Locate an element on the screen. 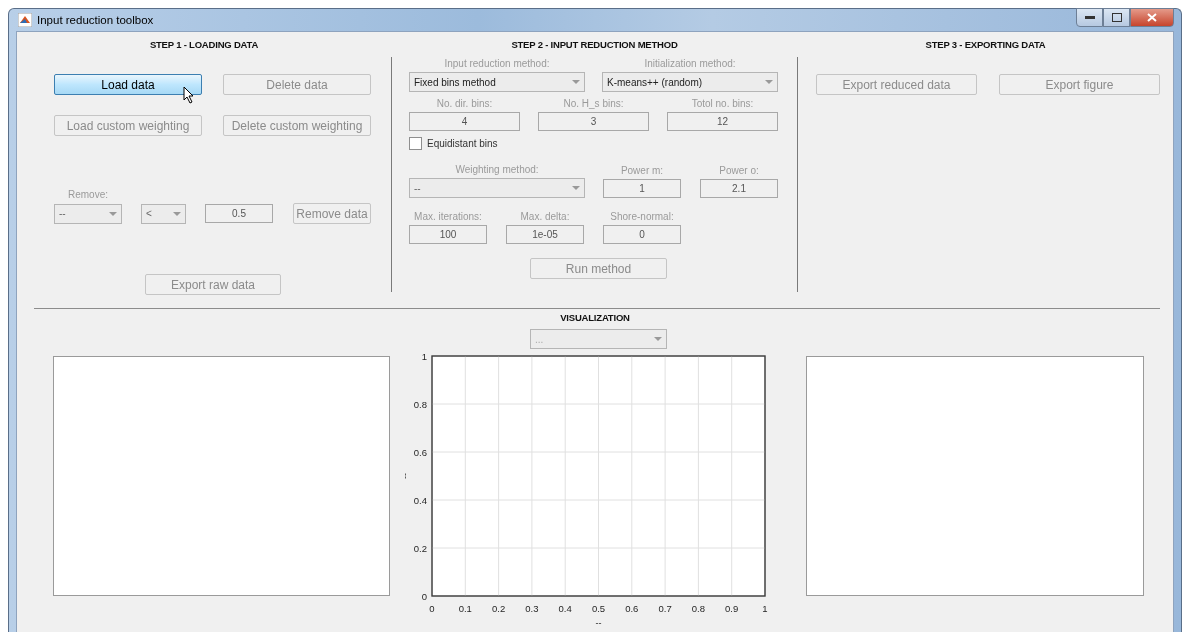 This screenshot has height=632, width=1191. column-dropdown: -- is located at coordinates (88, 213).